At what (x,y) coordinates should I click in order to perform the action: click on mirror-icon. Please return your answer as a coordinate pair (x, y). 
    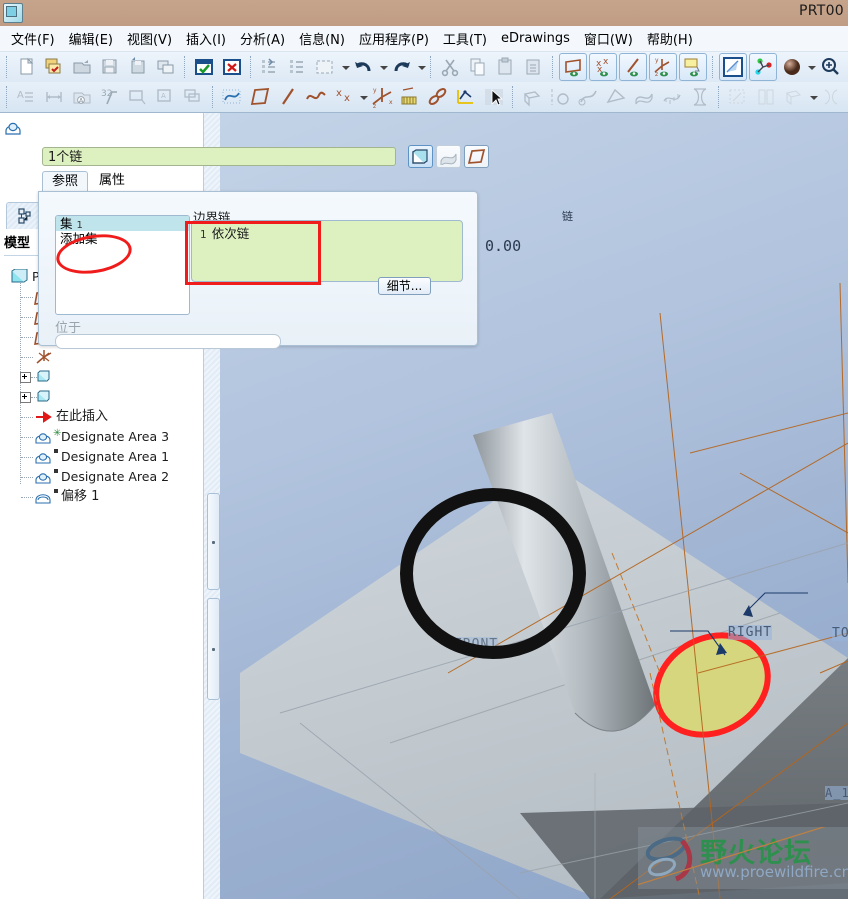
    Looking at the image, I should click on (832, 97).